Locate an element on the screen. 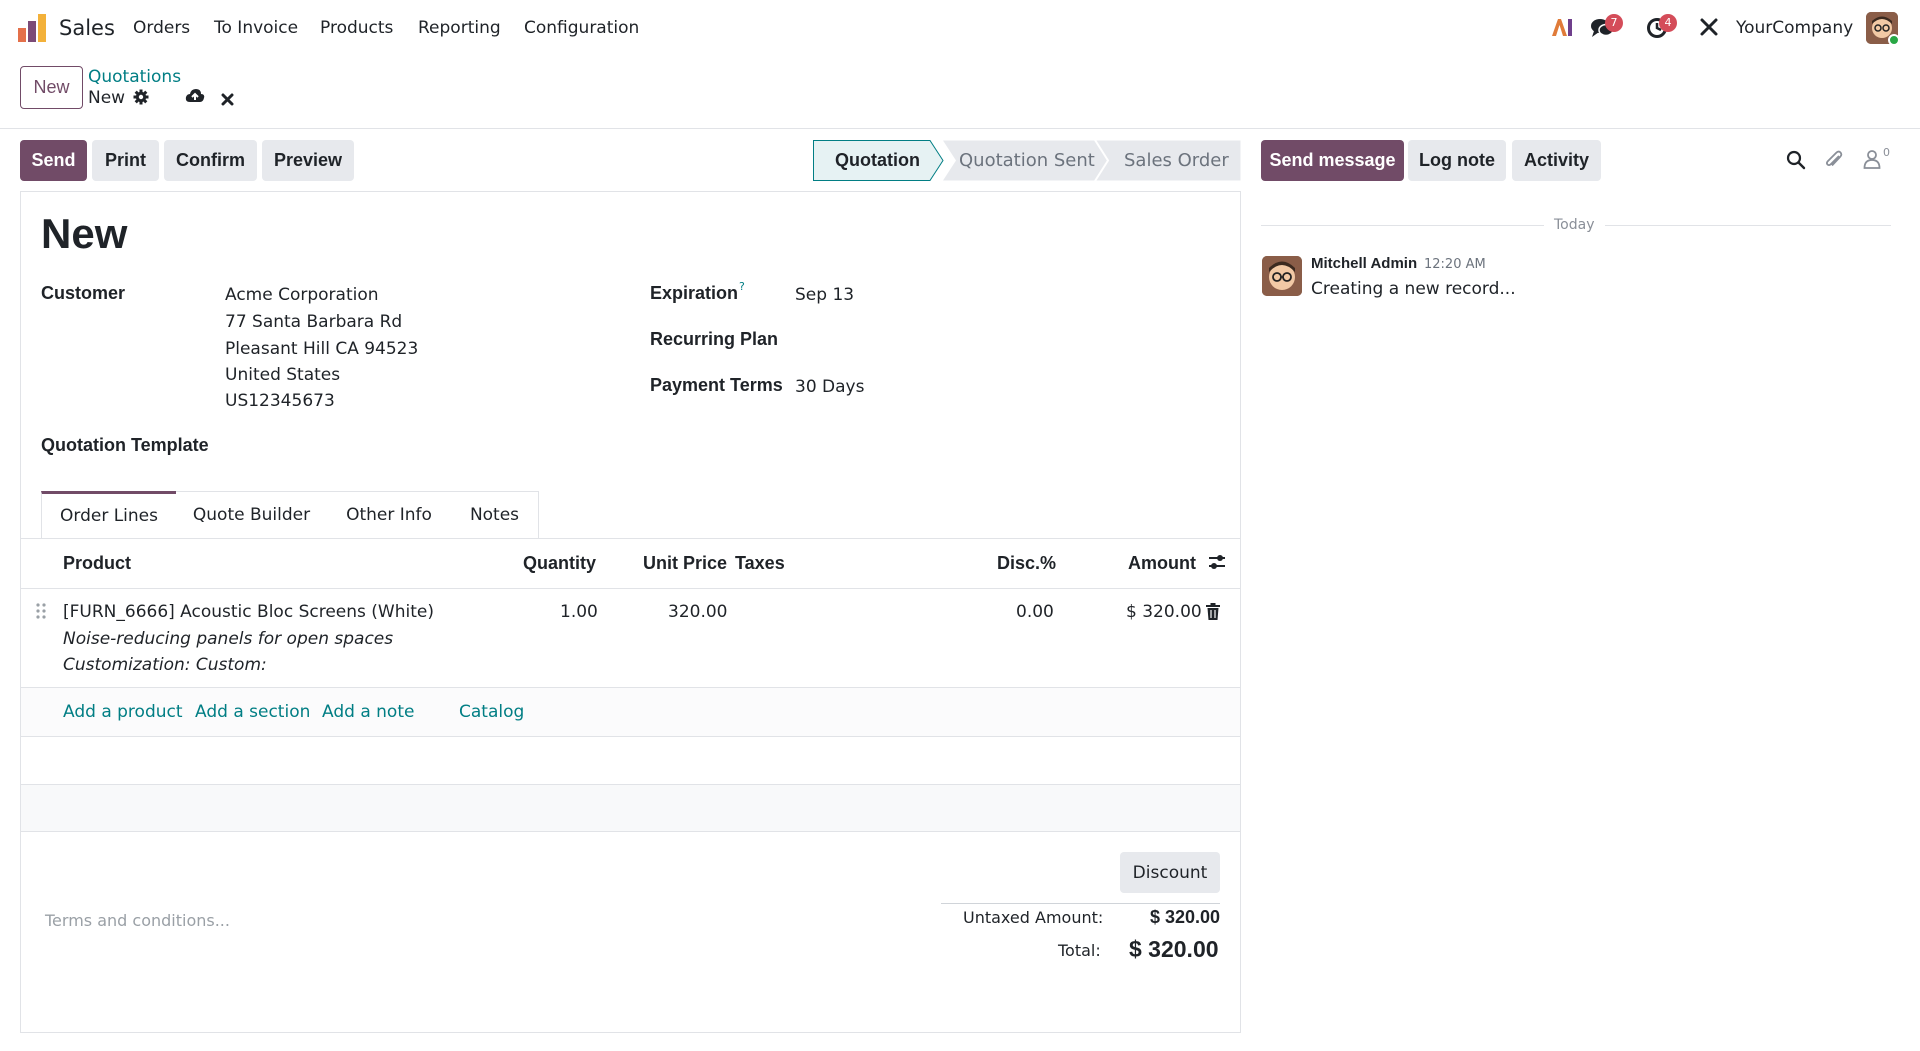  delete-line-trash-icon is located at coordinates (1213, 614).